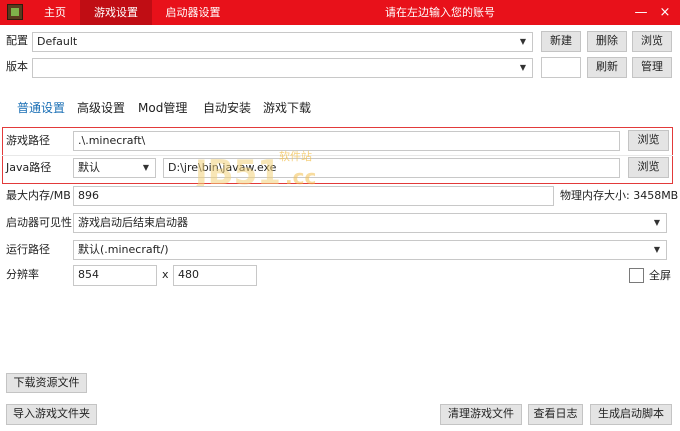 The width and height of the screenshot is (680, 431). What do you see at coordinates (652, 67) in the screenshot?
I see `manage-button: 管理` at bounding box center [652, 67].